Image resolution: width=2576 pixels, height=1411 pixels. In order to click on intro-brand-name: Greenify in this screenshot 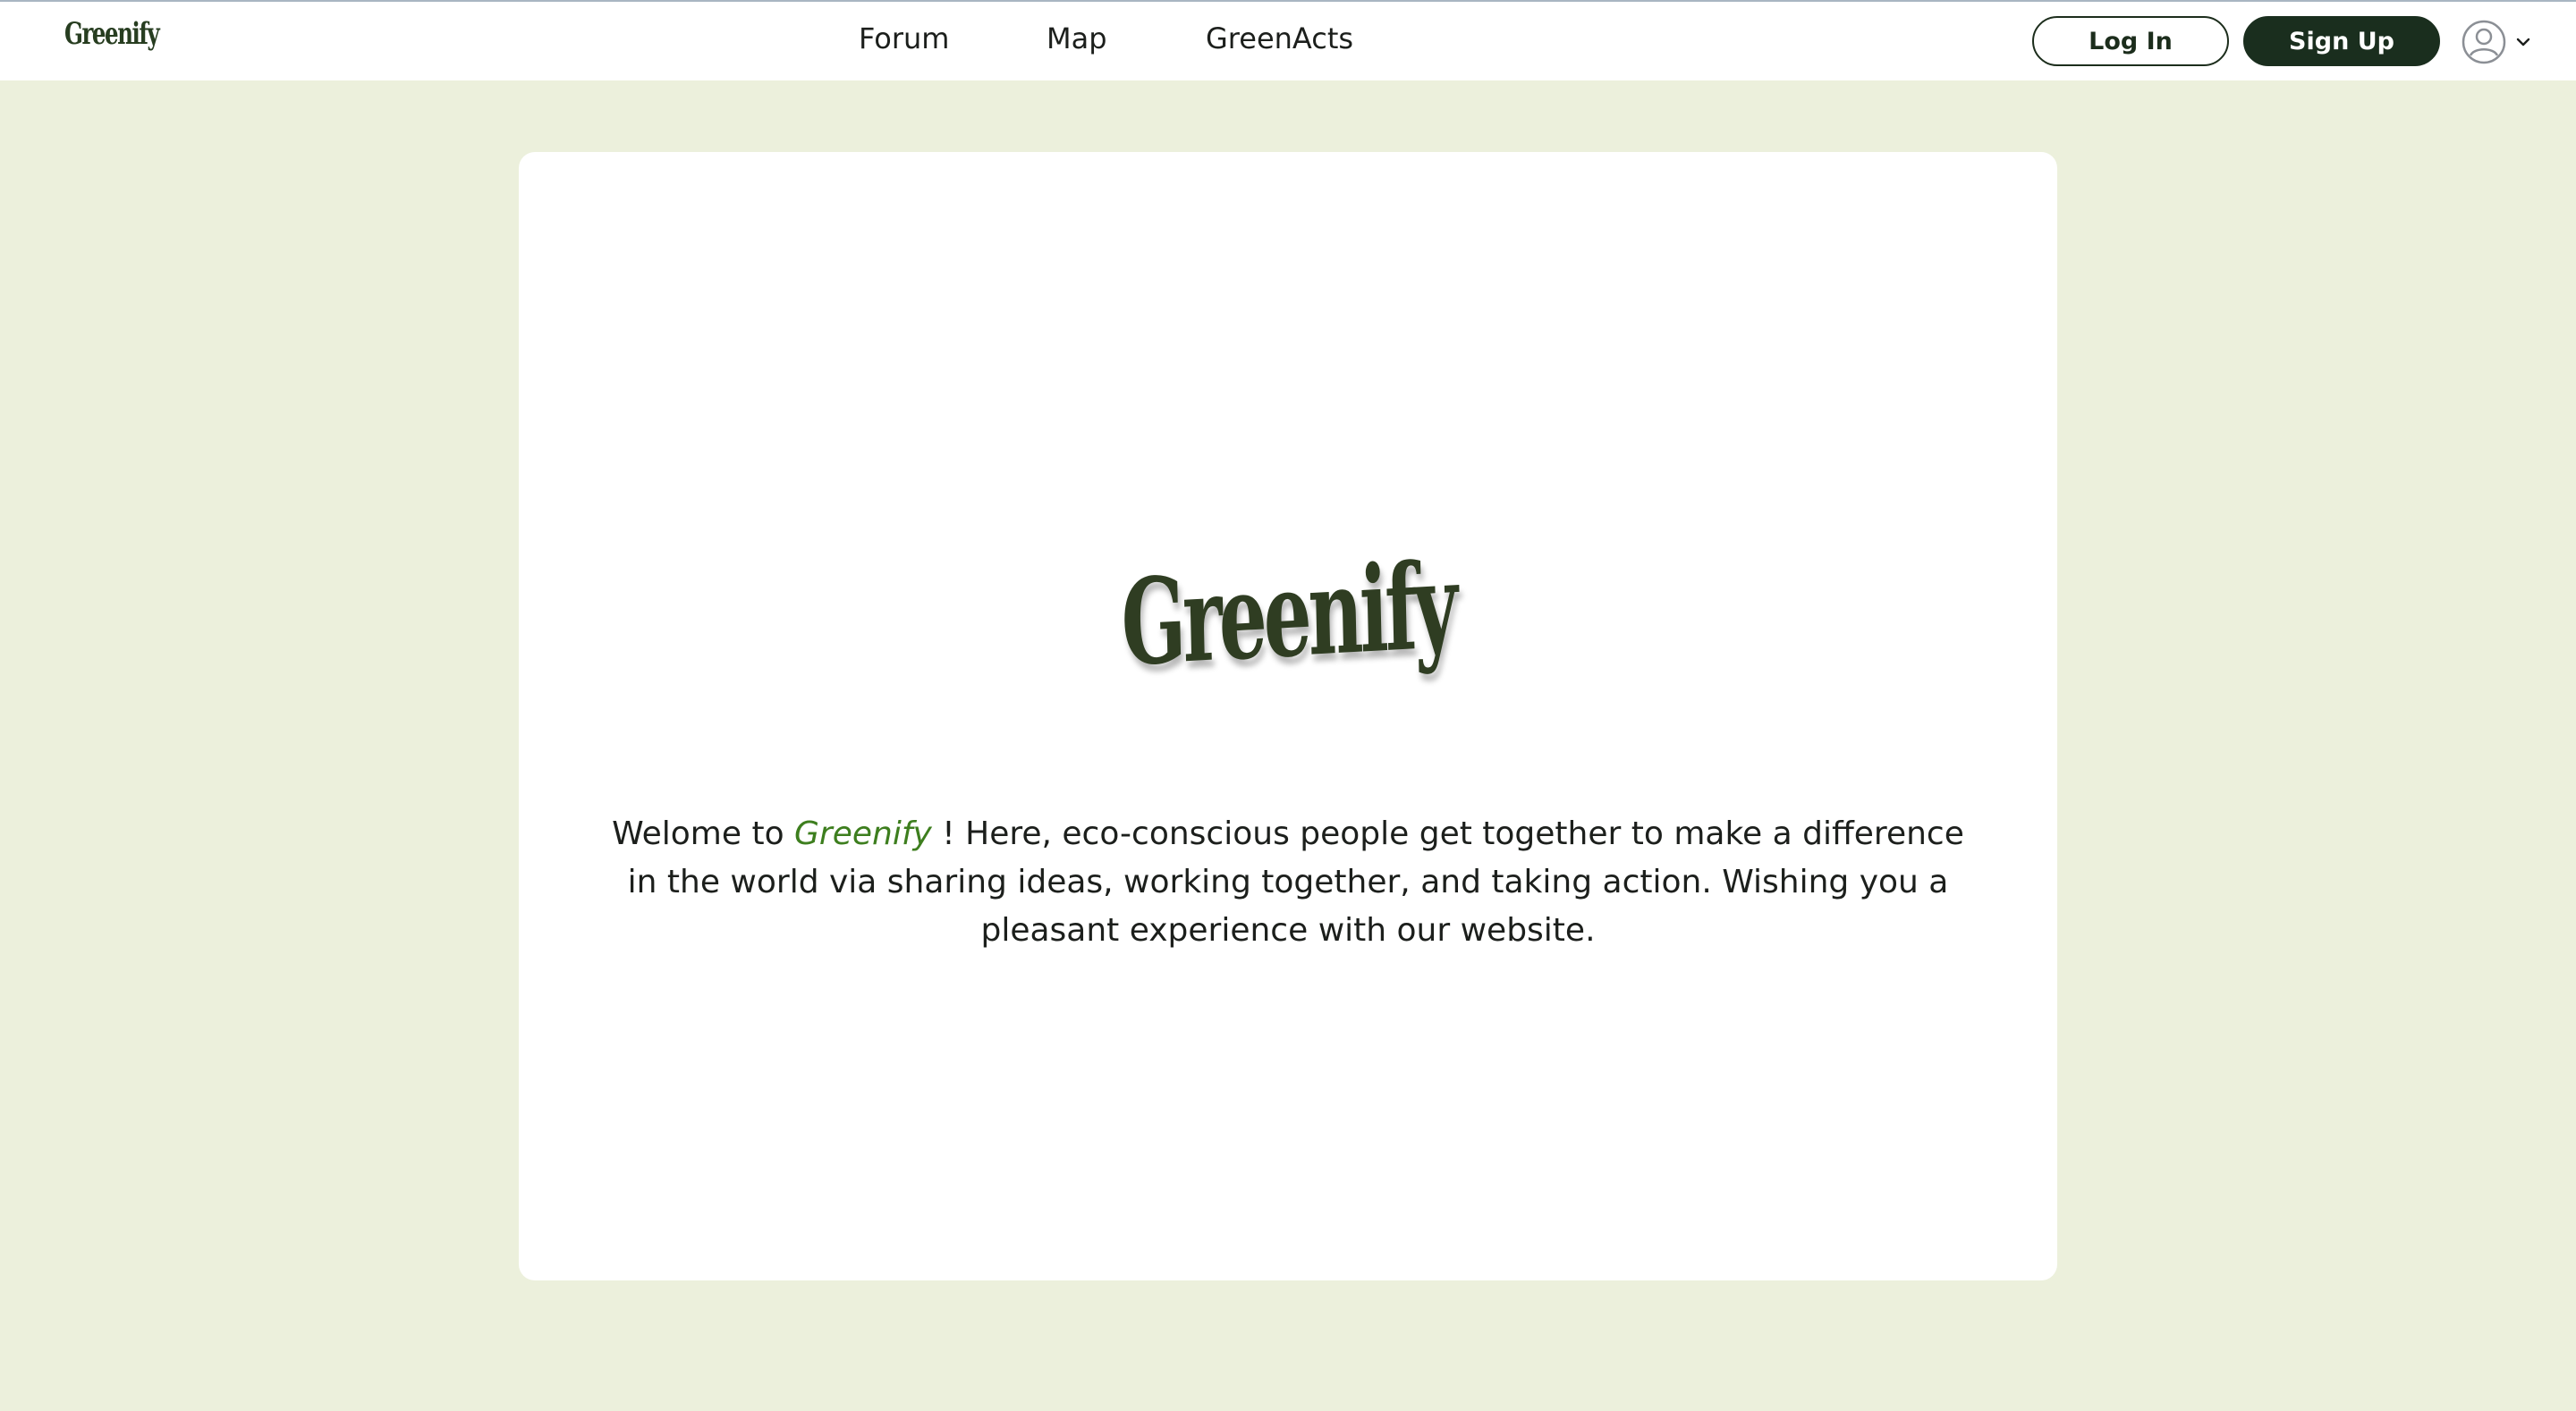, I will do `click(863, 833)`.